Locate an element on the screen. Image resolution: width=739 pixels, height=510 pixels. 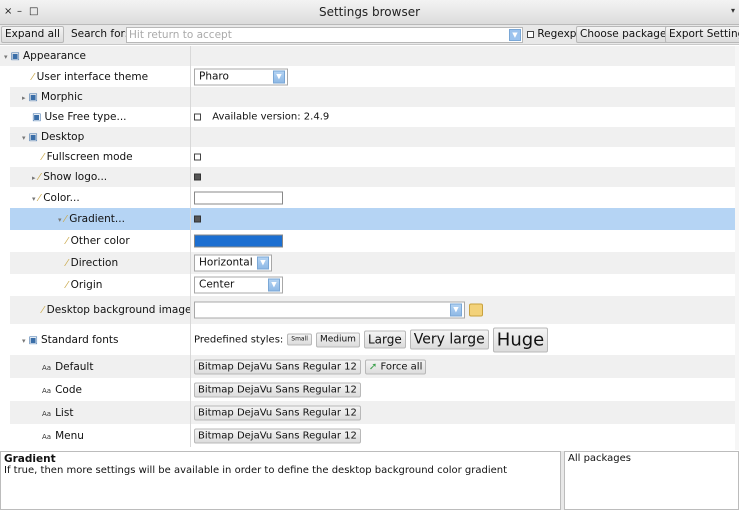
tree-row-user-interface-theme: ⁄ User interface theme Pharo ▼ is located at coordinates (372, 76).